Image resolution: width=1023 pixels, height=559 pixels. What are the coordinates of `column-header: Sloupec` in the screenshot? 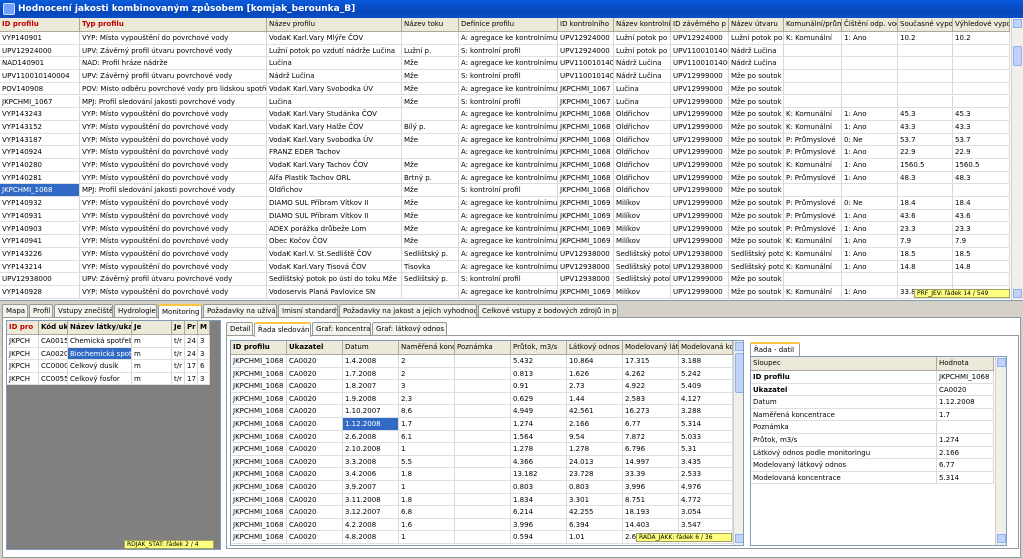 It's located at (844, 364).